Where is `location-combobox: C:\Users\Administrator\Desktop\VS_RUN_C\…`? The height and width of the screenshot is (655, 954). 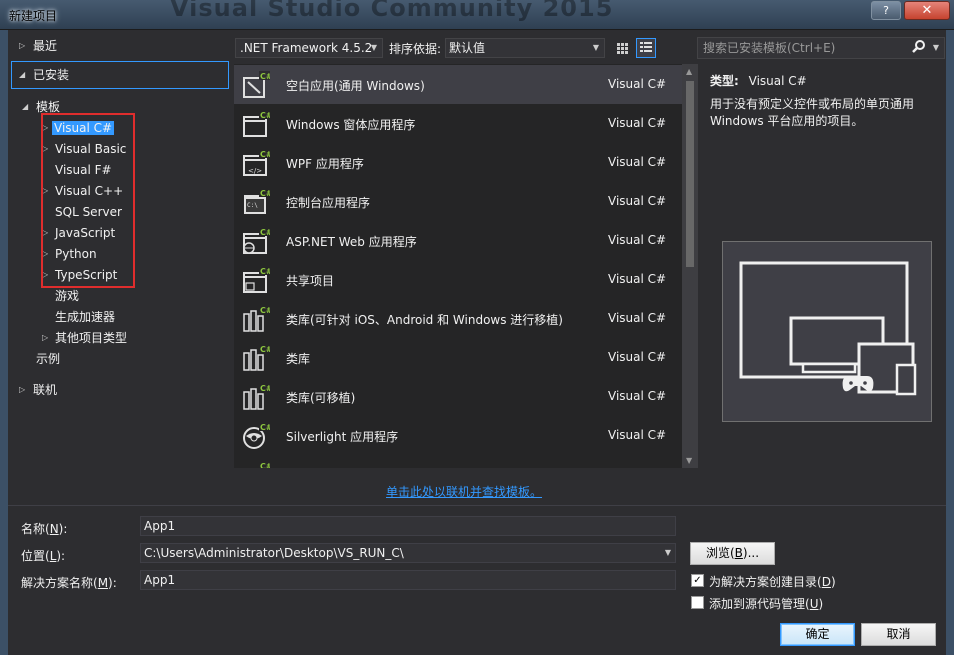 location-combobox: C:\Users\Administrator\Desktop\VS_RUN_C\… is located at coordinates (408, 553).